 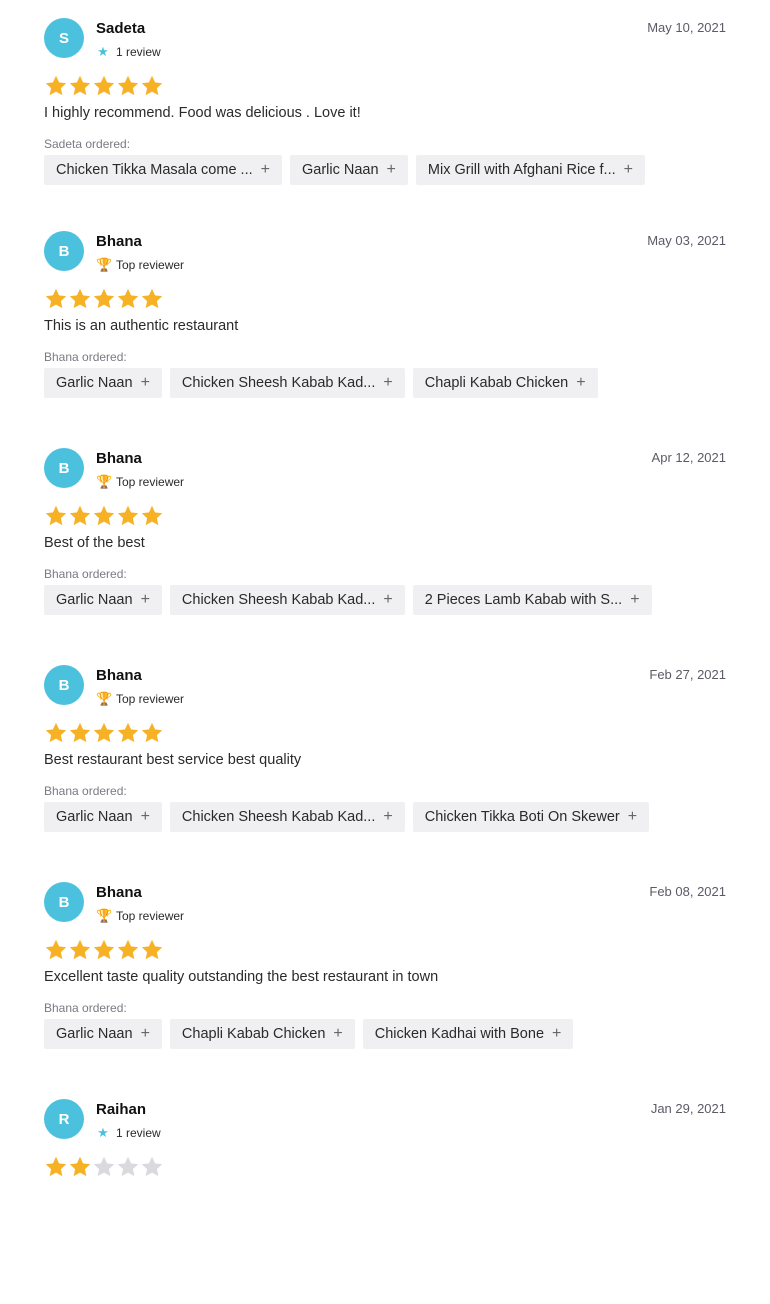 I want to click on review-card: R Raihan ★ 1 review Jan 29, 2021, so click(x=385, y=1201).